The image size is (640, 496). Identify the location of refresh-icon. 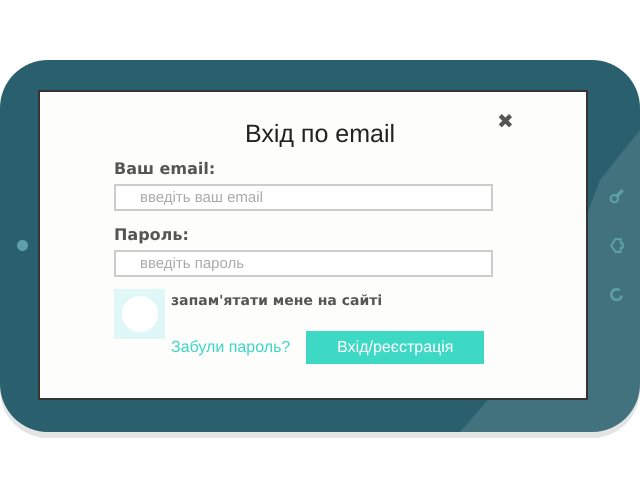
(616, 294).